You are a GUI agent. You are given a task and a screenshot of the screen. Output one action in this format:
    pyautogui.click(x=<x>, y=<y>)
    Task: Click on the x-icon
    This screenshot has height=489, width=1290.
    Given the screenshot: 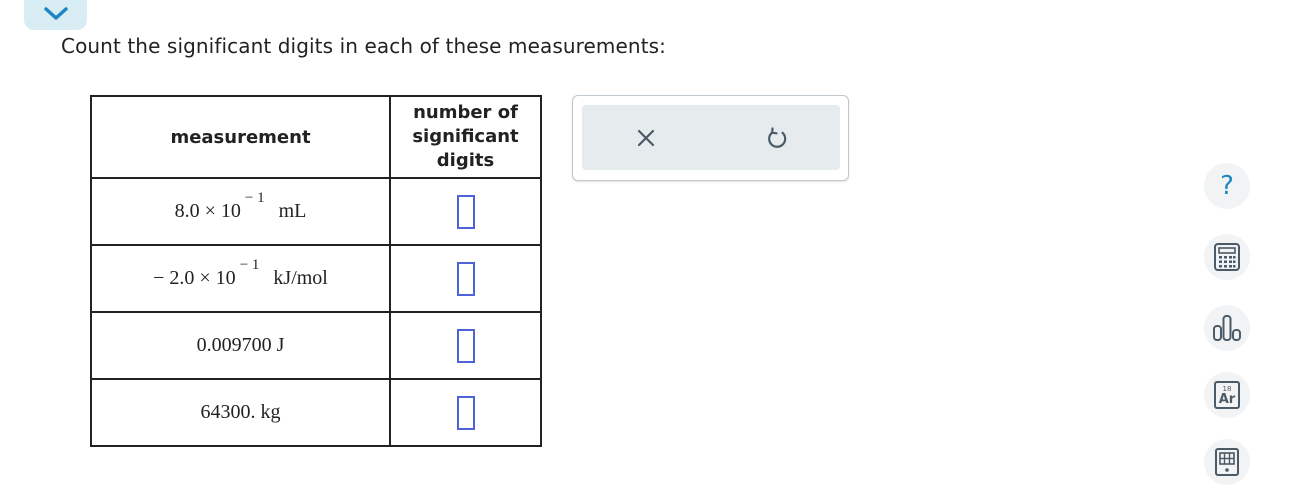 What is the action you would take?
    pyautogui.click(x=646, y=138)
    